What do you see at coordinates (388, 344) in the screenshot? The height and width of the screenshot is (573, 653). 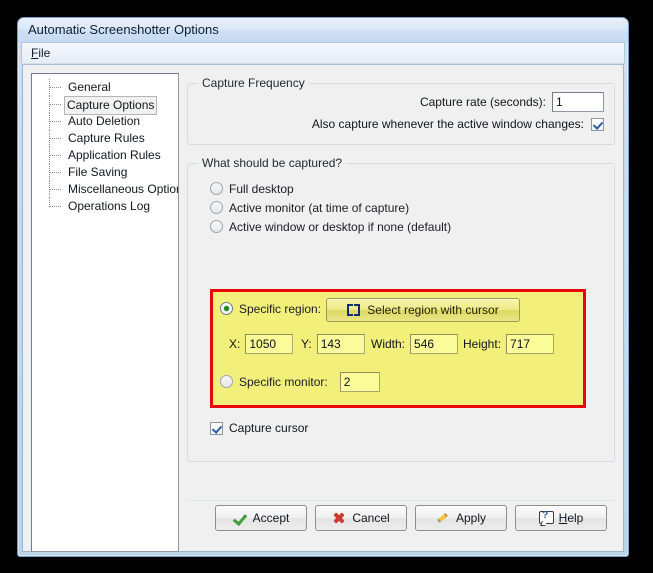 I see `region-width-label: Width:` at bounding box center [388, 344].